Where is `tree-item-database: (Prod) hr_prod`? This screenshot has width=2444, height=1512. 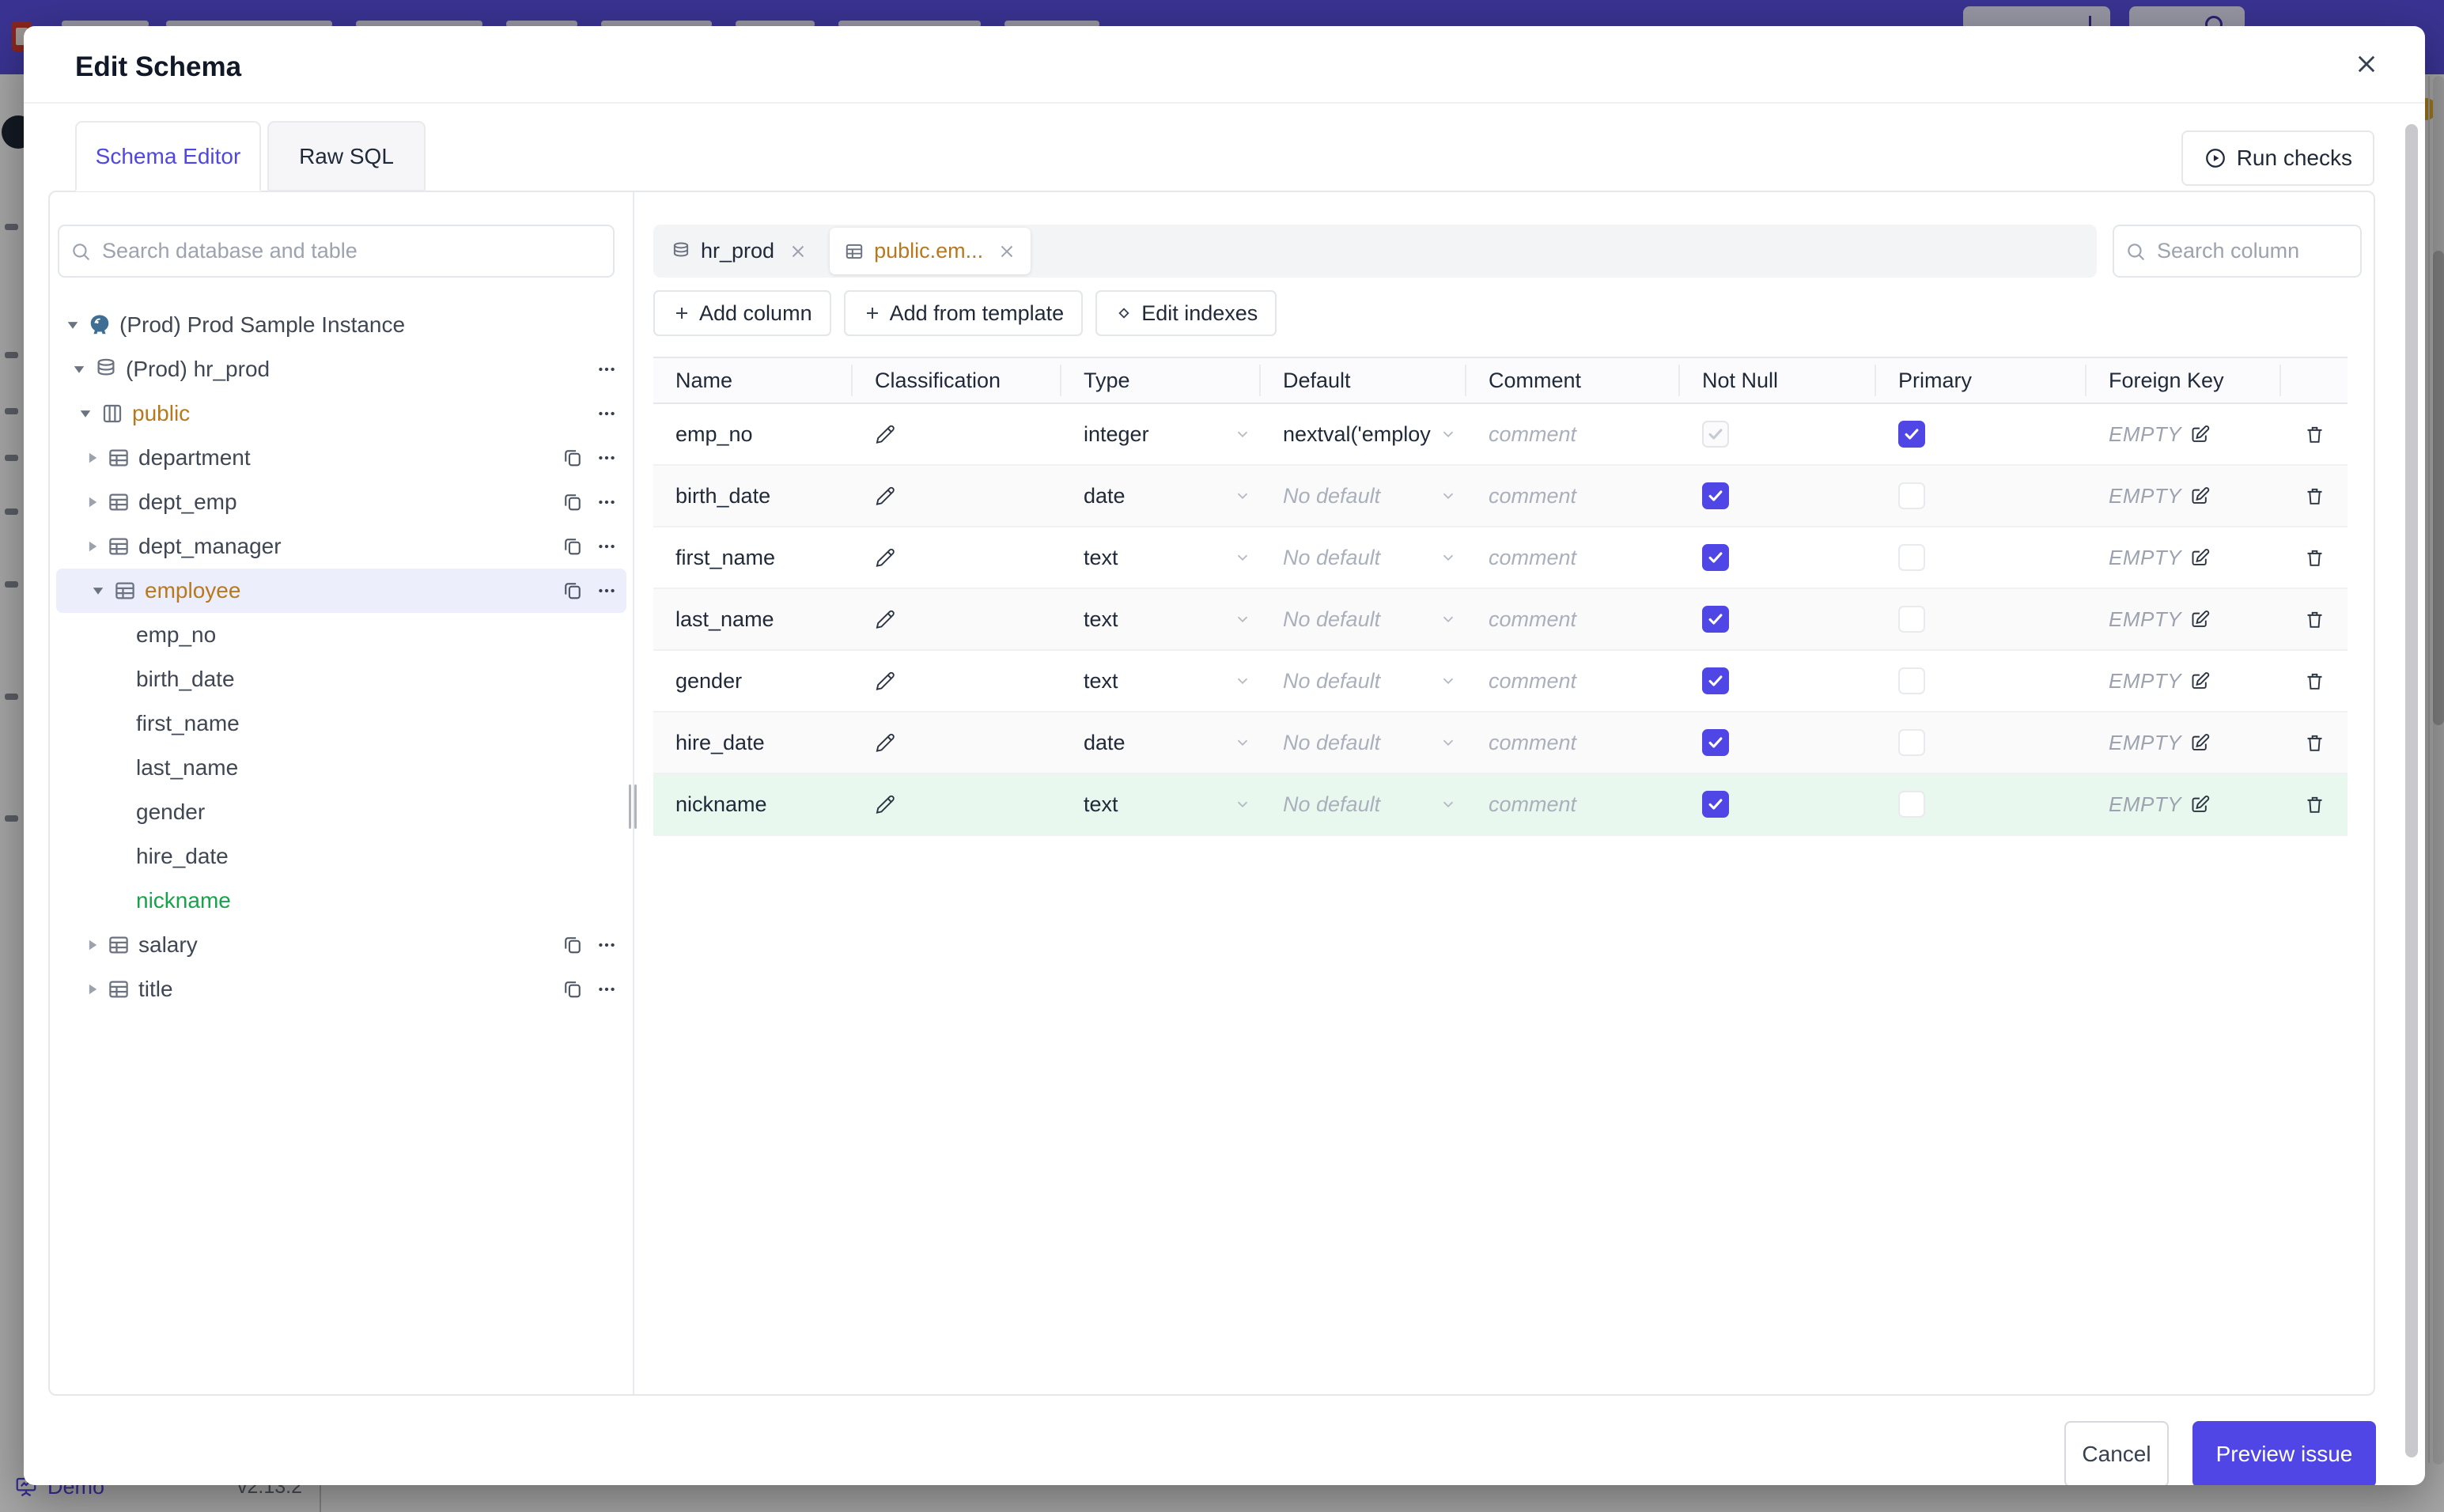 tree-item-database: (Prod) hr_prod is located at coordinates (338, 369).